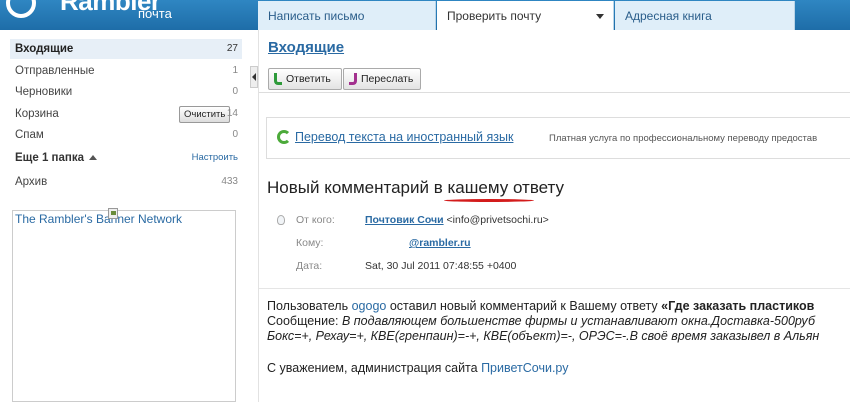 The width and height of the screenshot is (850, 402). What do you see at coordinates (353, 79) in the screenshot?
I see `forward-icon` at bounding box center [353, 79].